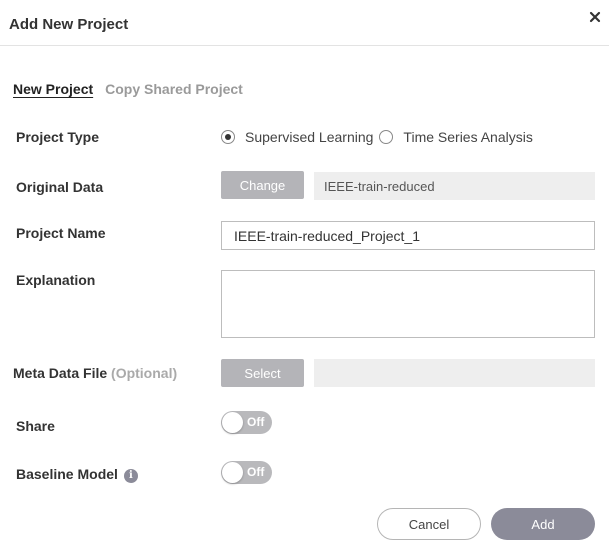  What do you see at coordinates (60, 373) in the screenshot?
I see `meta-data-file-label-text: Meta Data File` at bounding box center [60, 373].